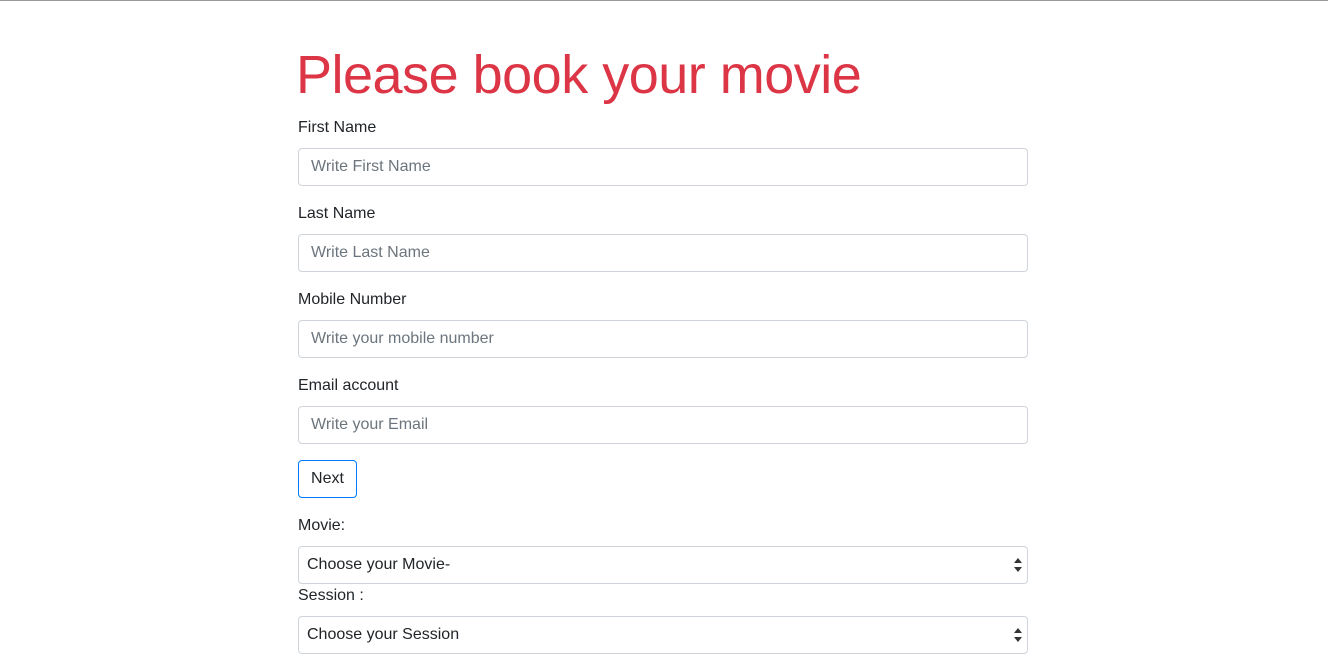  Describe the element at coordinates (352, 299) in the screenshot. I see `mobile-number-label: Mobile Number` at that location.